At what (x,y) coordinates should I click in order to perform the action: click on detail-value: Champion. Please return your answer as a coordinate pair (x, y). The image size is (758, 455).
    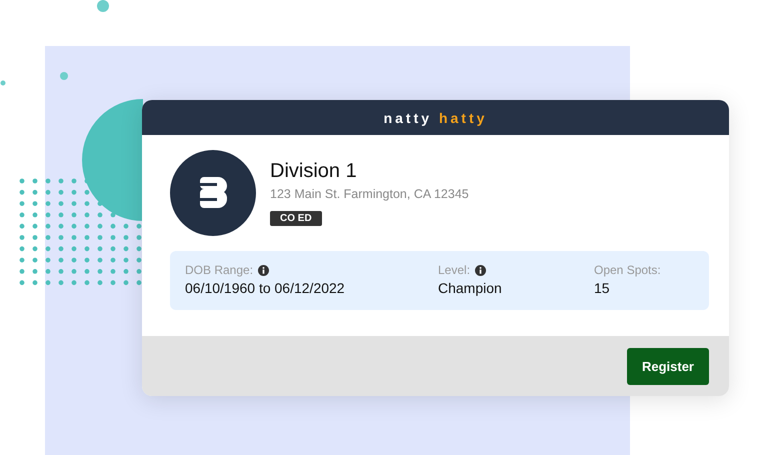
    Looking at the image, I should click on (470, 288).